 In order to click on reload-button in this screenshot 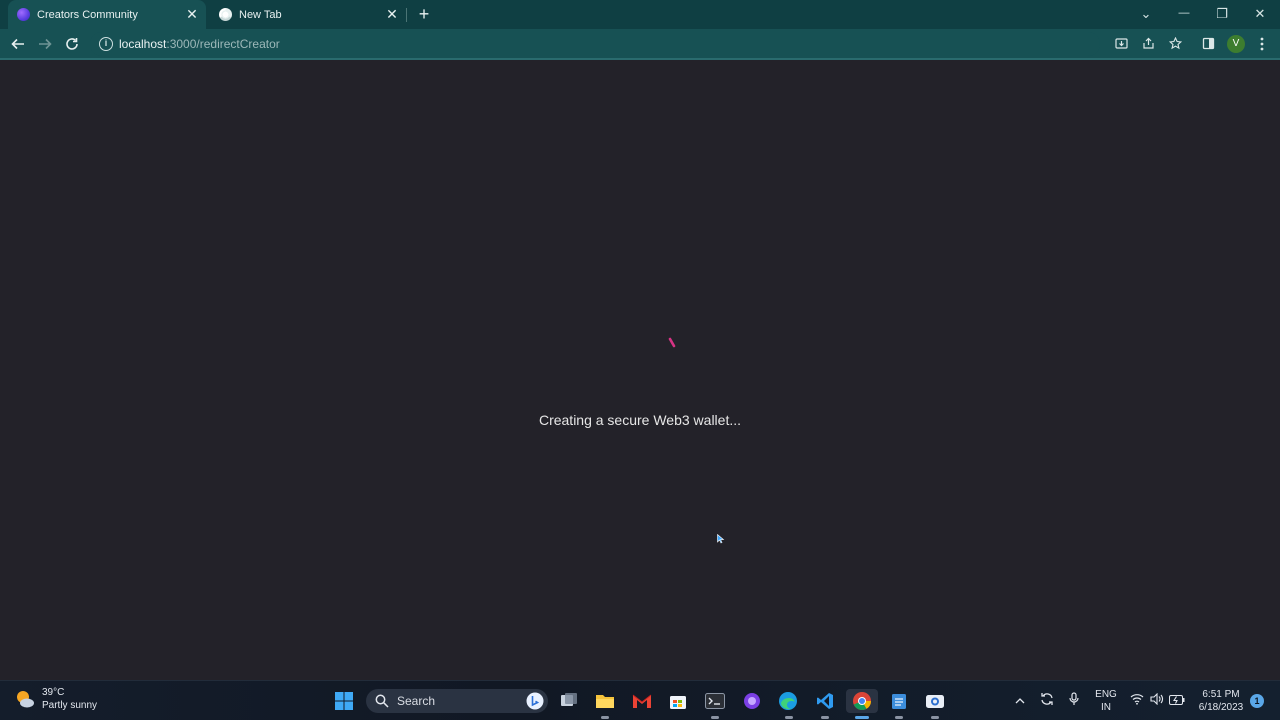, I will do `click(72, 44)`.